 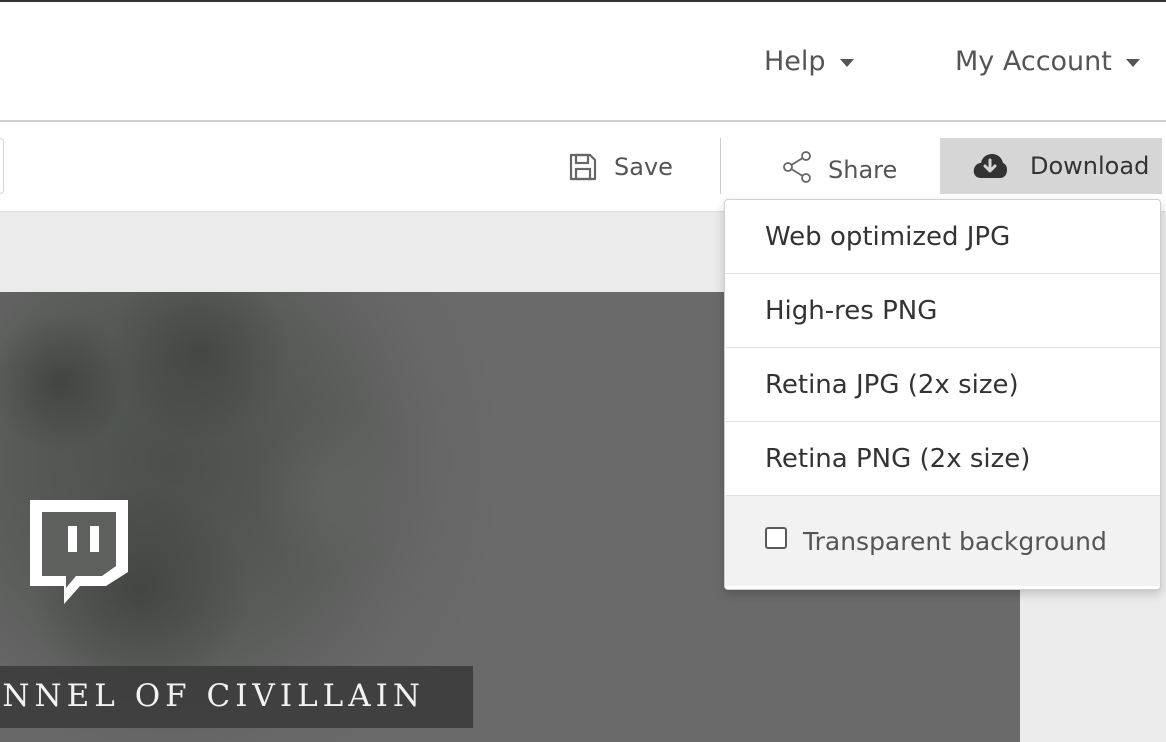 What do you see at coordinates (898, 458) in the screenshot?
I see `download-option-label: Retina PNG (2x size)` at bounding box center [898, 458].